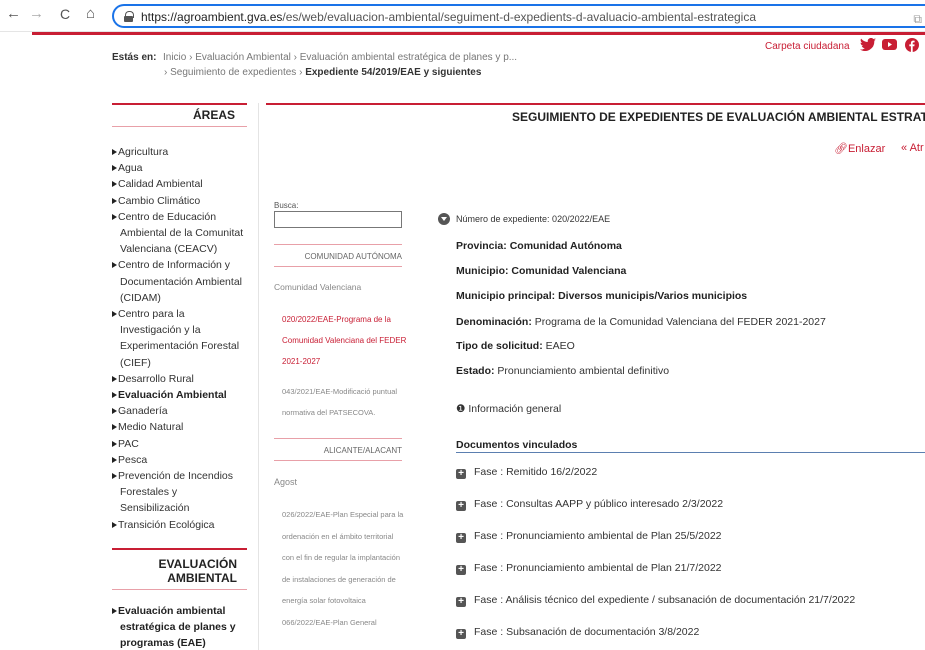  I want to click on fase-item: + Fase : Remitido 16/2/2022, so click(526, 472).